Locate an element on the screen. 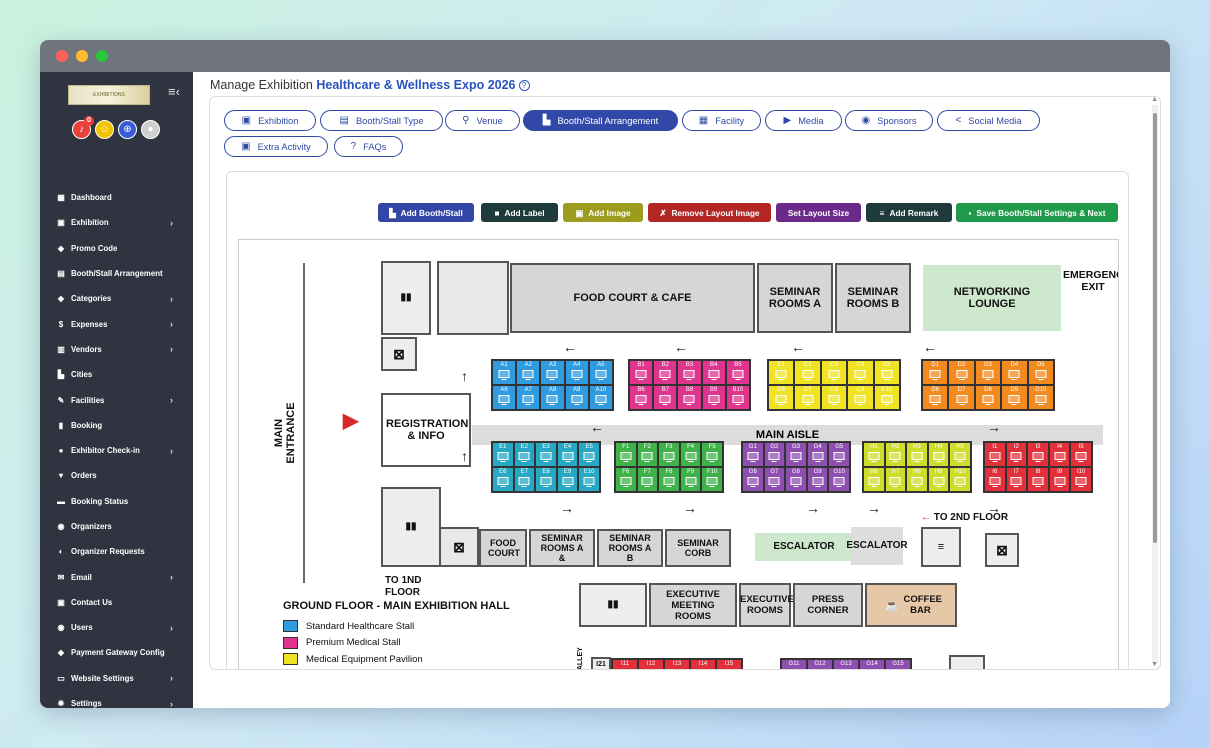 Image resolution: width=1210 pixels, height=748 pixels. booth-g14: G14 is located at coordinates (872, 664).